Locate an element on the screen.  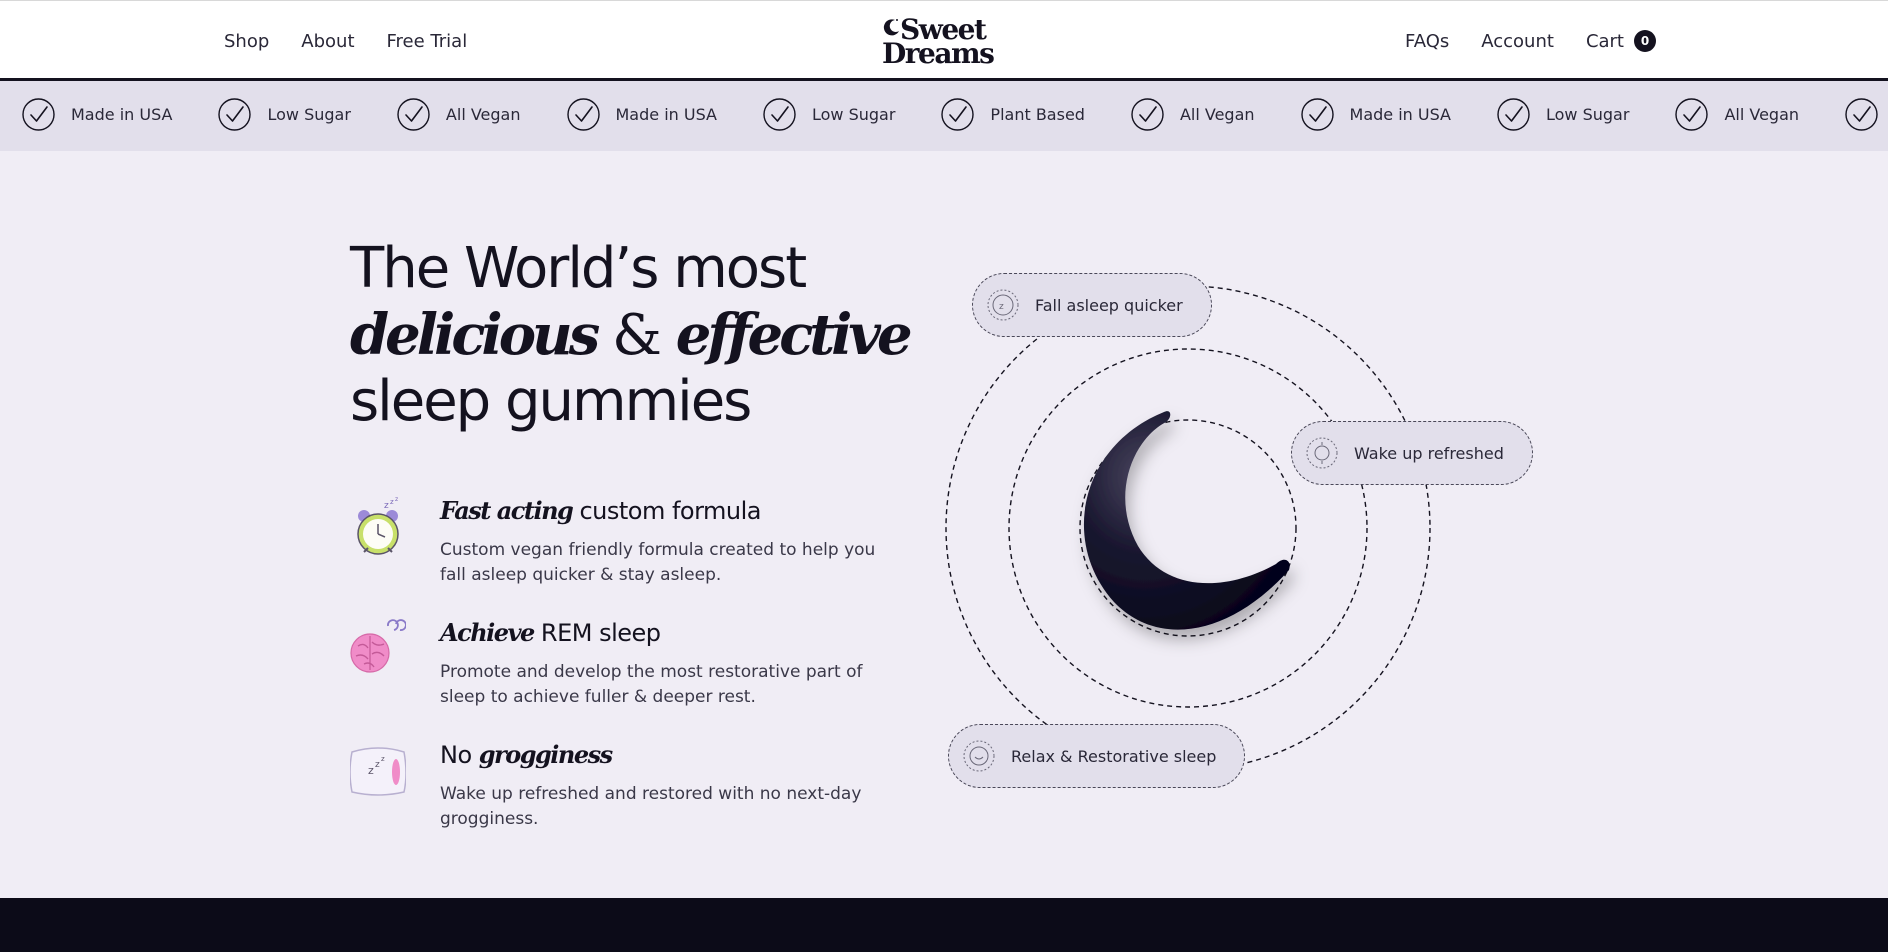
pill-wake-up-refreshed: Wake up refreshed is located at coordinates (1412, 453).